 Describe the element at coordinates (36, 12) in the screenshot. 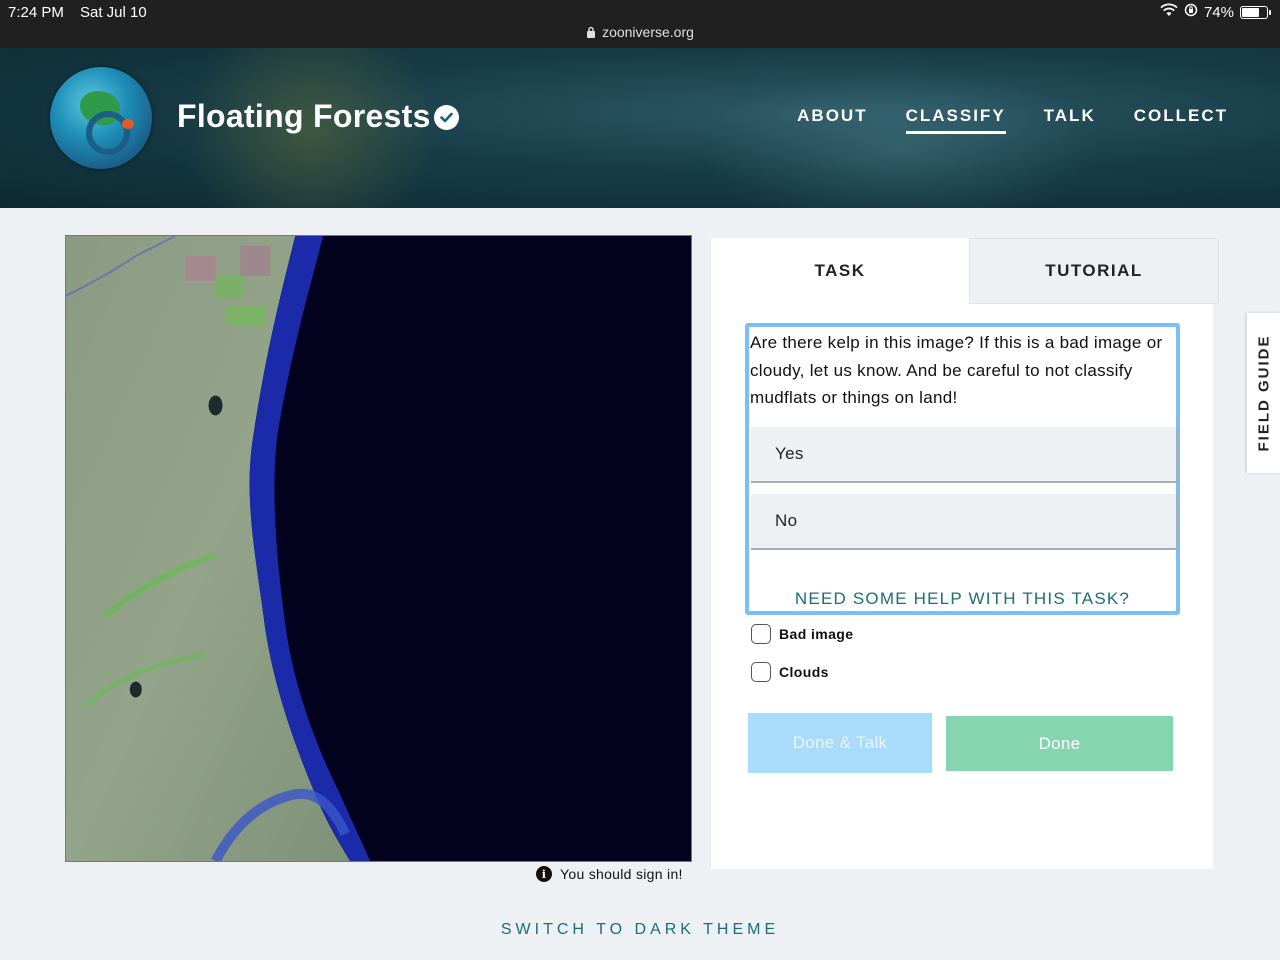

I see `status-time: 7:24 PM` at that location.